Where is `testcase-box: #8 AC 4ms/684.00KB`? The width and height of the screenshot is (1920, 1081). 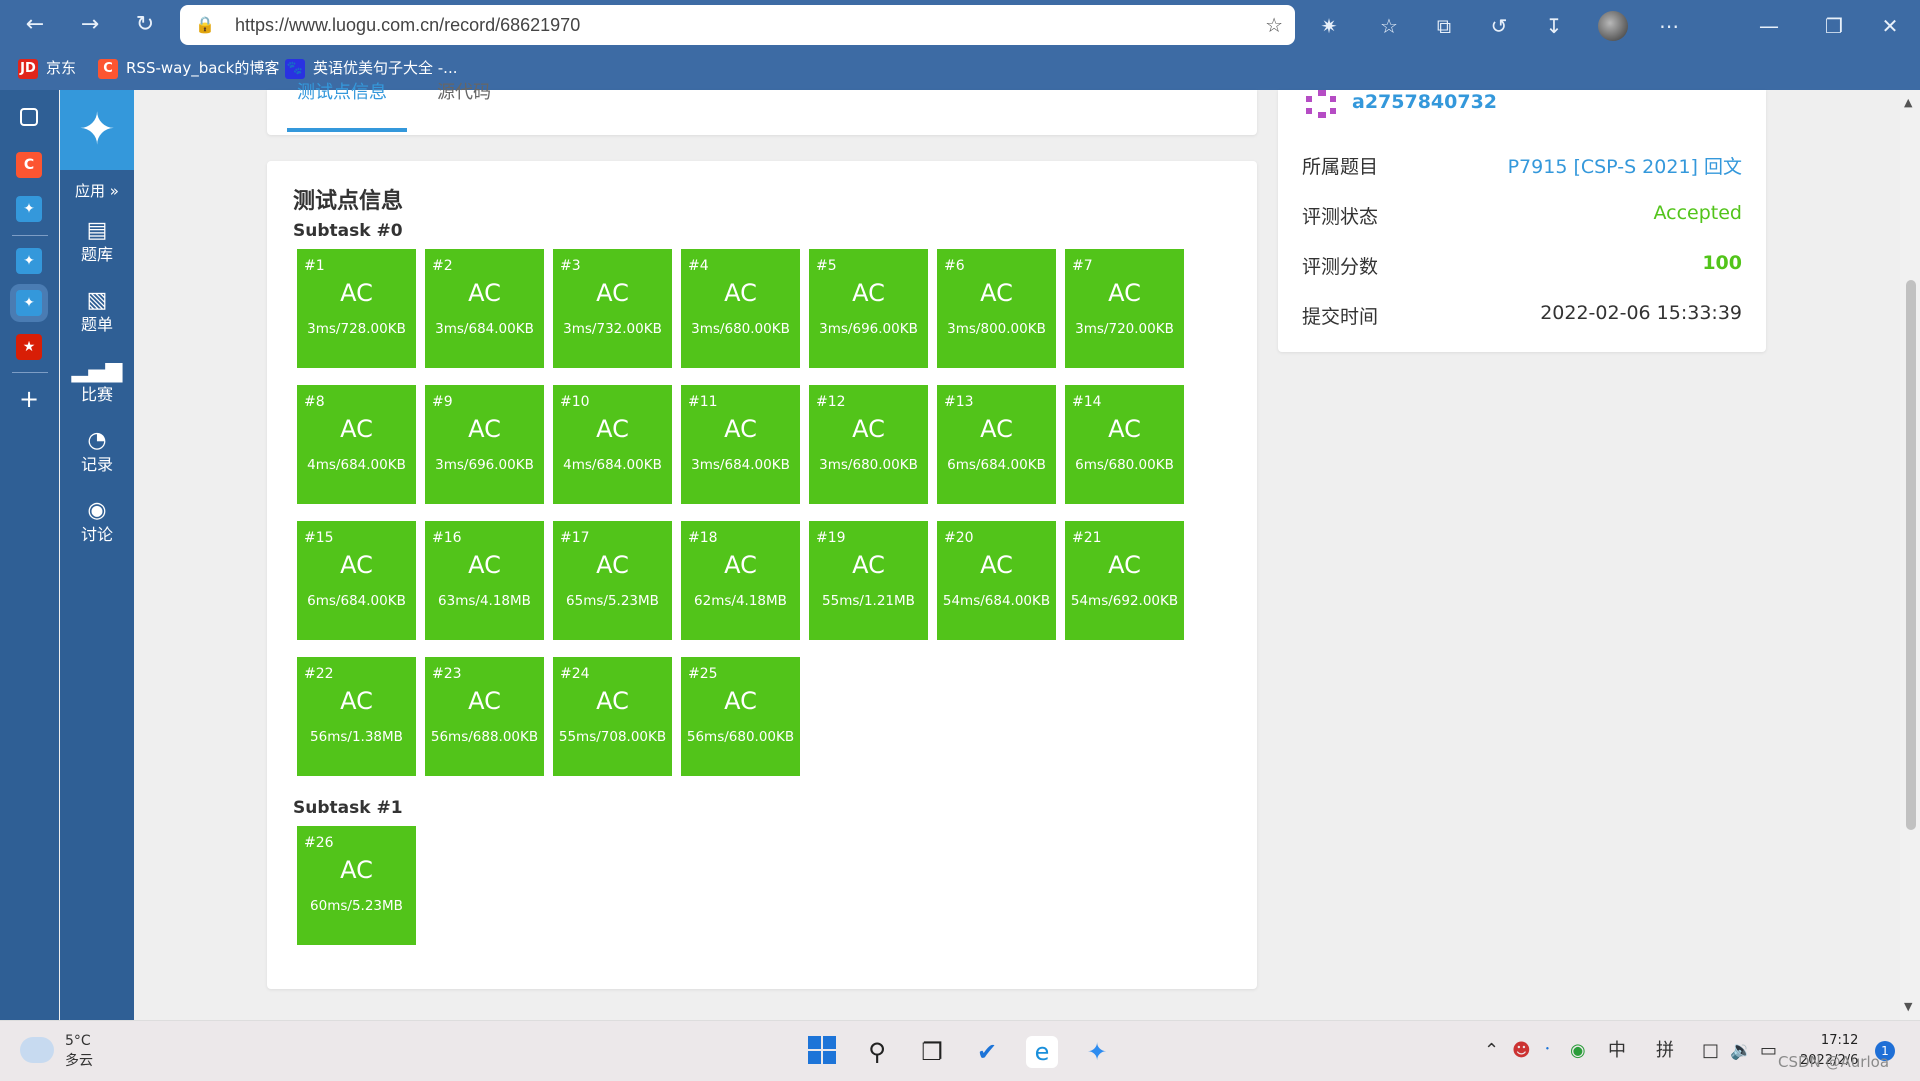
testcase-box: #8 AC 4ms/684.00KB is located at coordinates (356, 444).